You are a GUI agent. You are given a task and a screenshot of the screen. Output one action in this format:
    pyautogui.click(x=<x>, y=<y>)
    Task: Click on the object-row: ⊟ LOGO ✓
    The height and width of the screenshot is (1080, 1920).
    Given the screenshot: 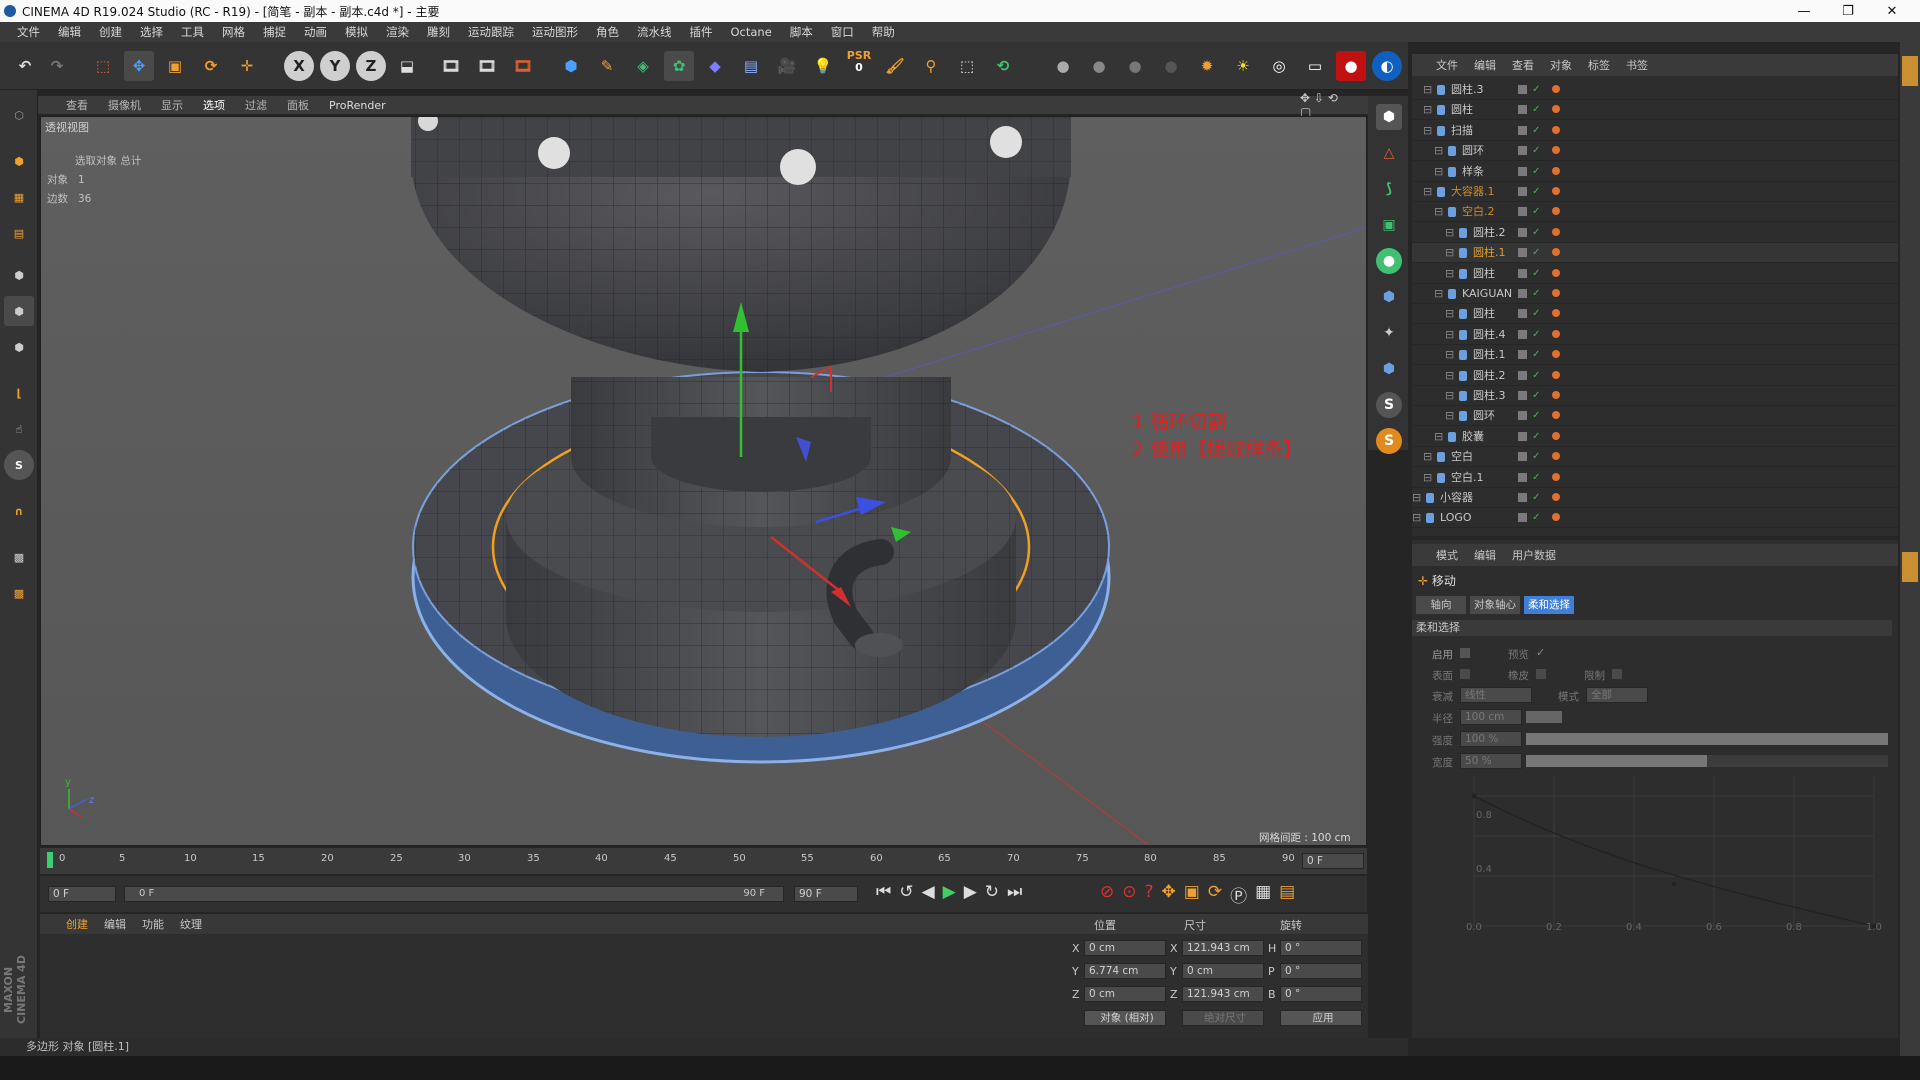 What is the action you would take?
    pyautogui.click(x=1655, y=518)
    